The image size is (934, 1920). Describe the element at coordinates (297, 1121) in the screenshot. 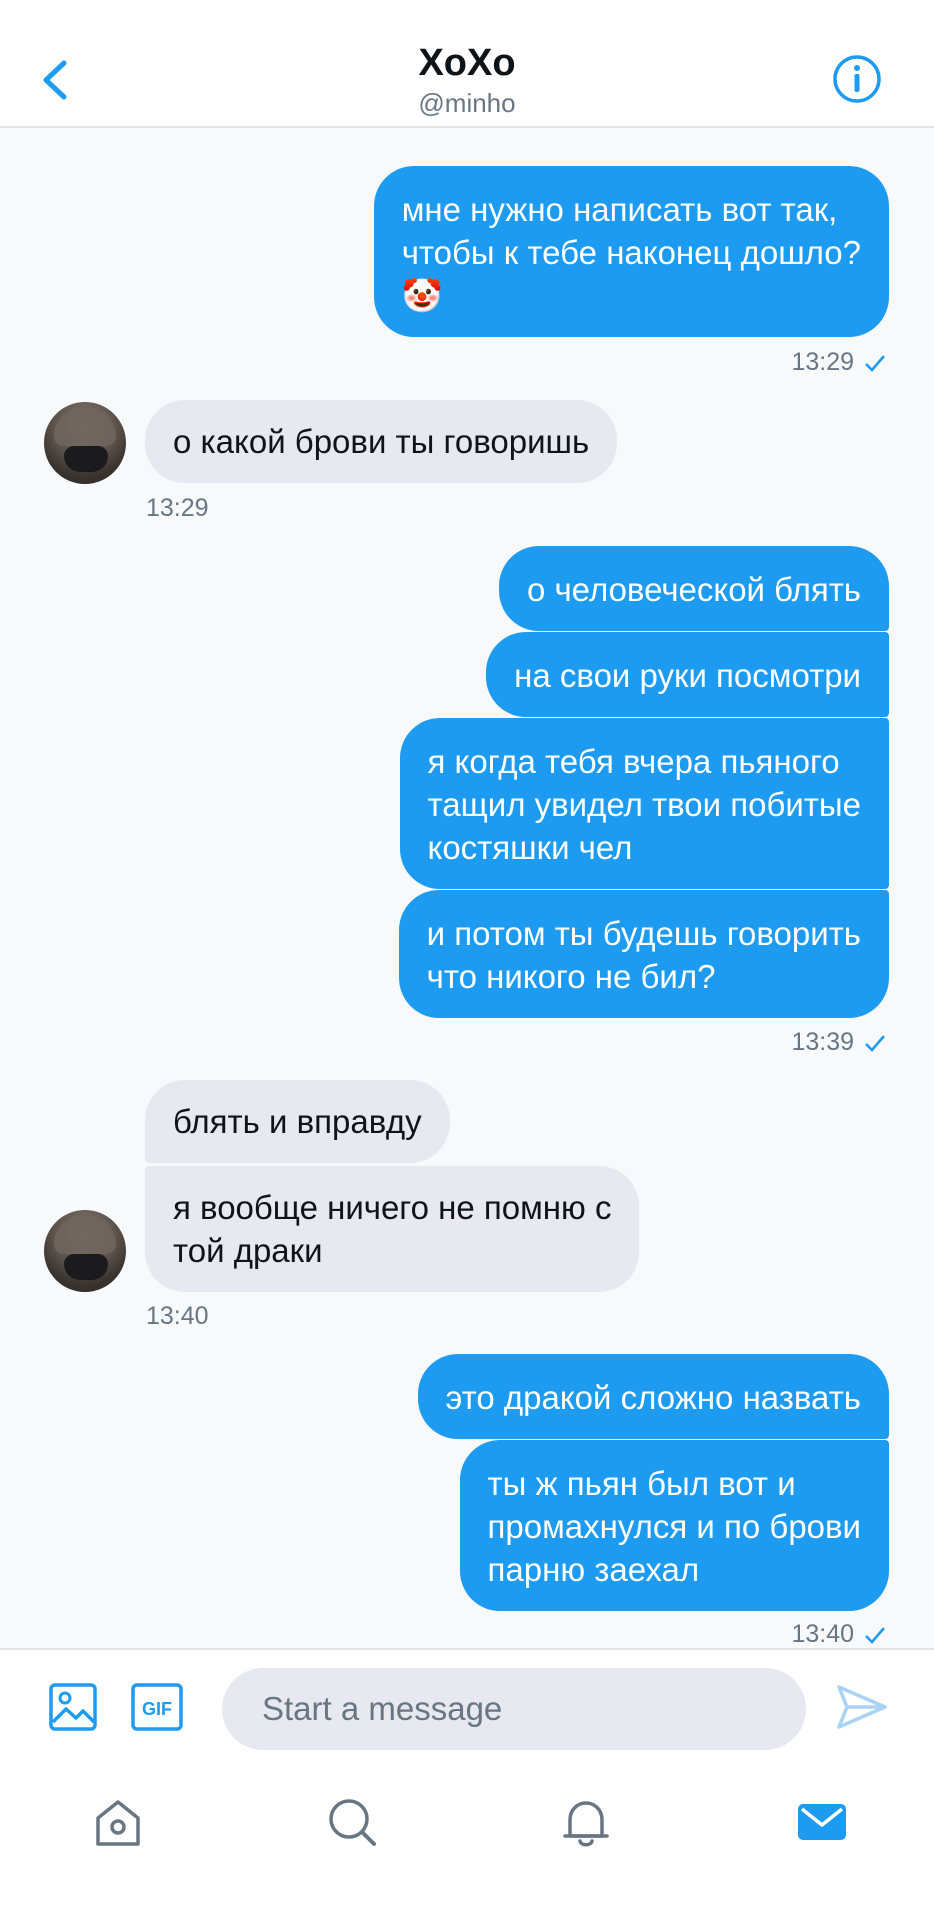

I see `incoming-message: блять и вправду` at that location.